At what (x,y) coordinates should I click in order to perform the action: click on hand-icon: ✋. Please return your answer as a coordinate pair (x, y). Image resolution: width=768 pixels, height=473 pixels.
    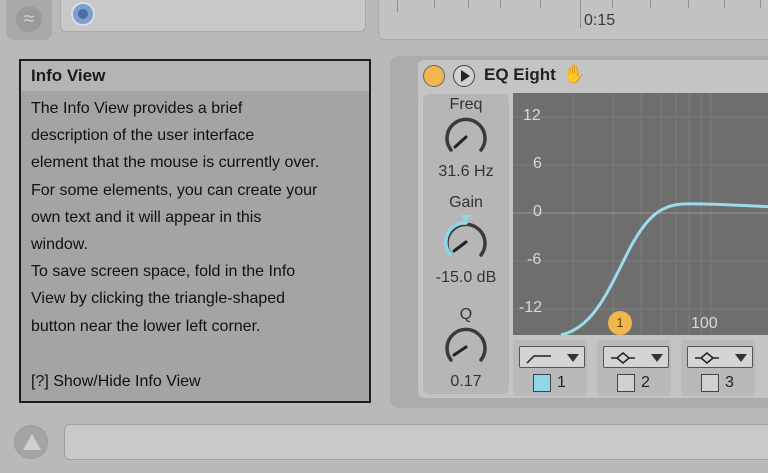
    Looking at the image, I should click on (574, 74).